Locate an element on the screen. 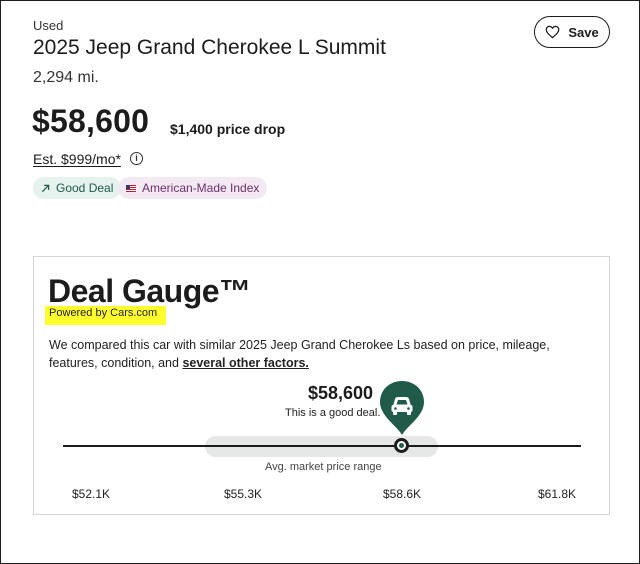  other-factors-link: several other factors. is located at coordinates (245, 363).